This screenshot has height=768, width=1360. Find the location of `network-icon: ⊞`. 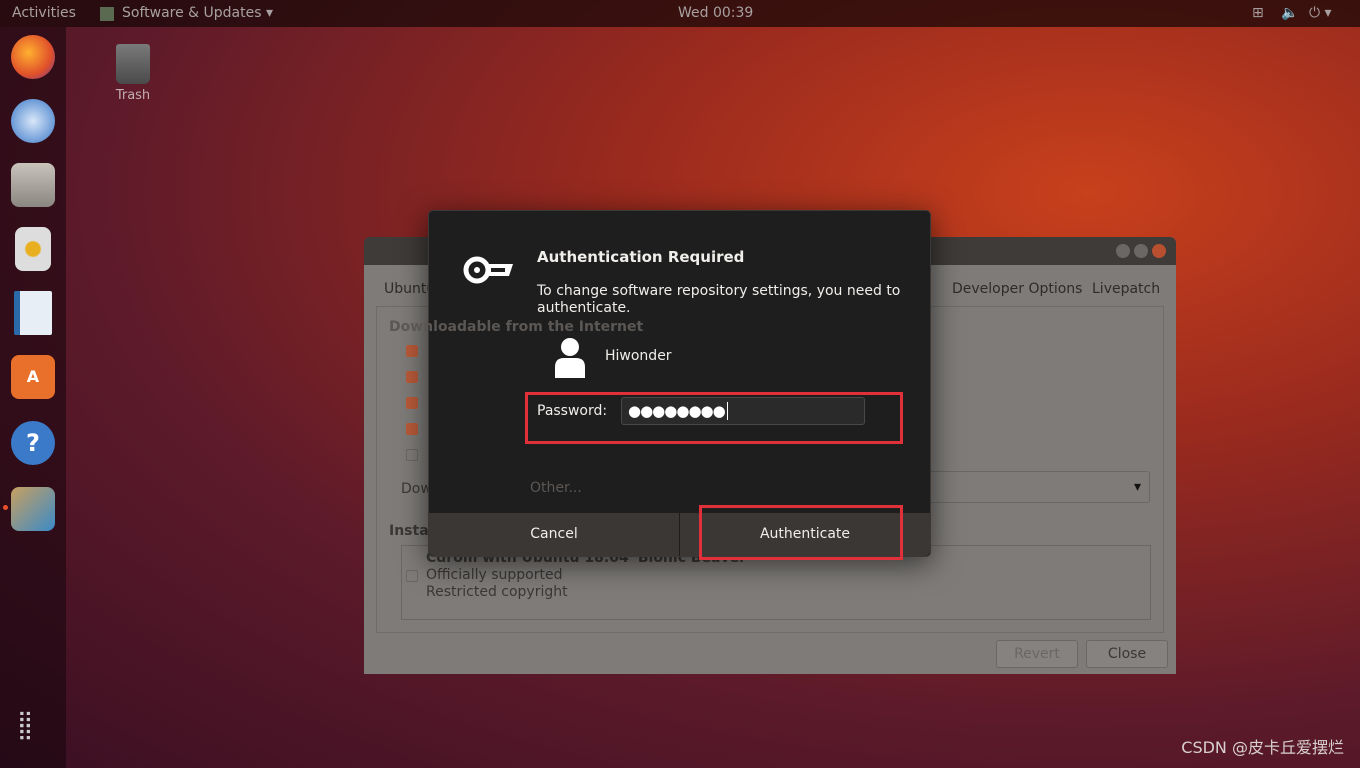

network-icon: ⊞ is located at coordinates (1258, 13).